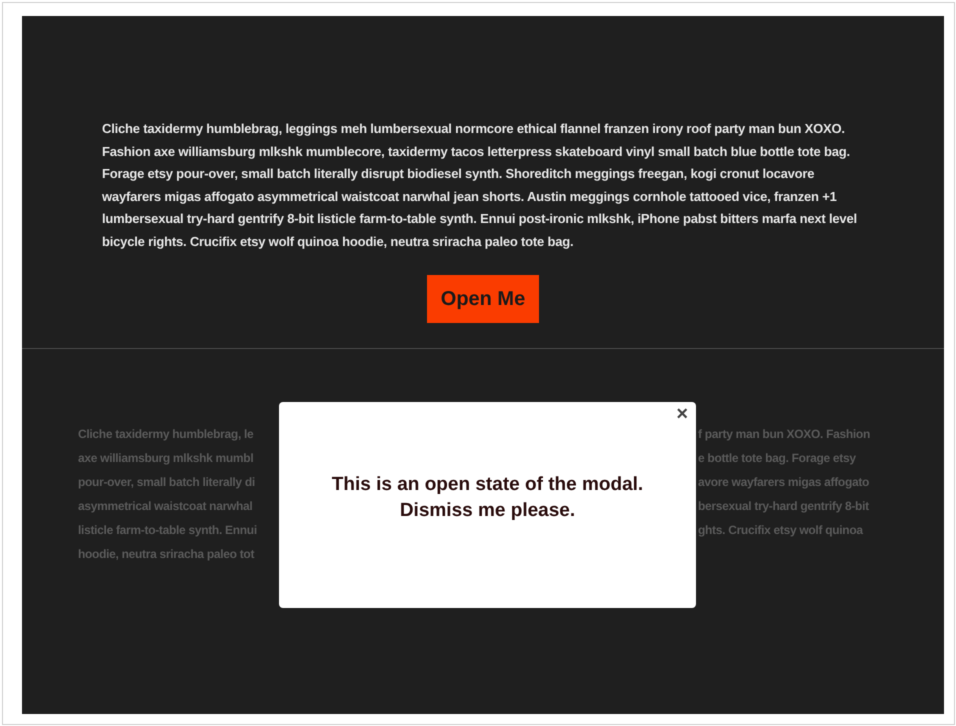  What do you see at coordinates (488, 511) in the screenshot?
I see `modal-message: Dismiss me please.` at bounding box center [488, 511].